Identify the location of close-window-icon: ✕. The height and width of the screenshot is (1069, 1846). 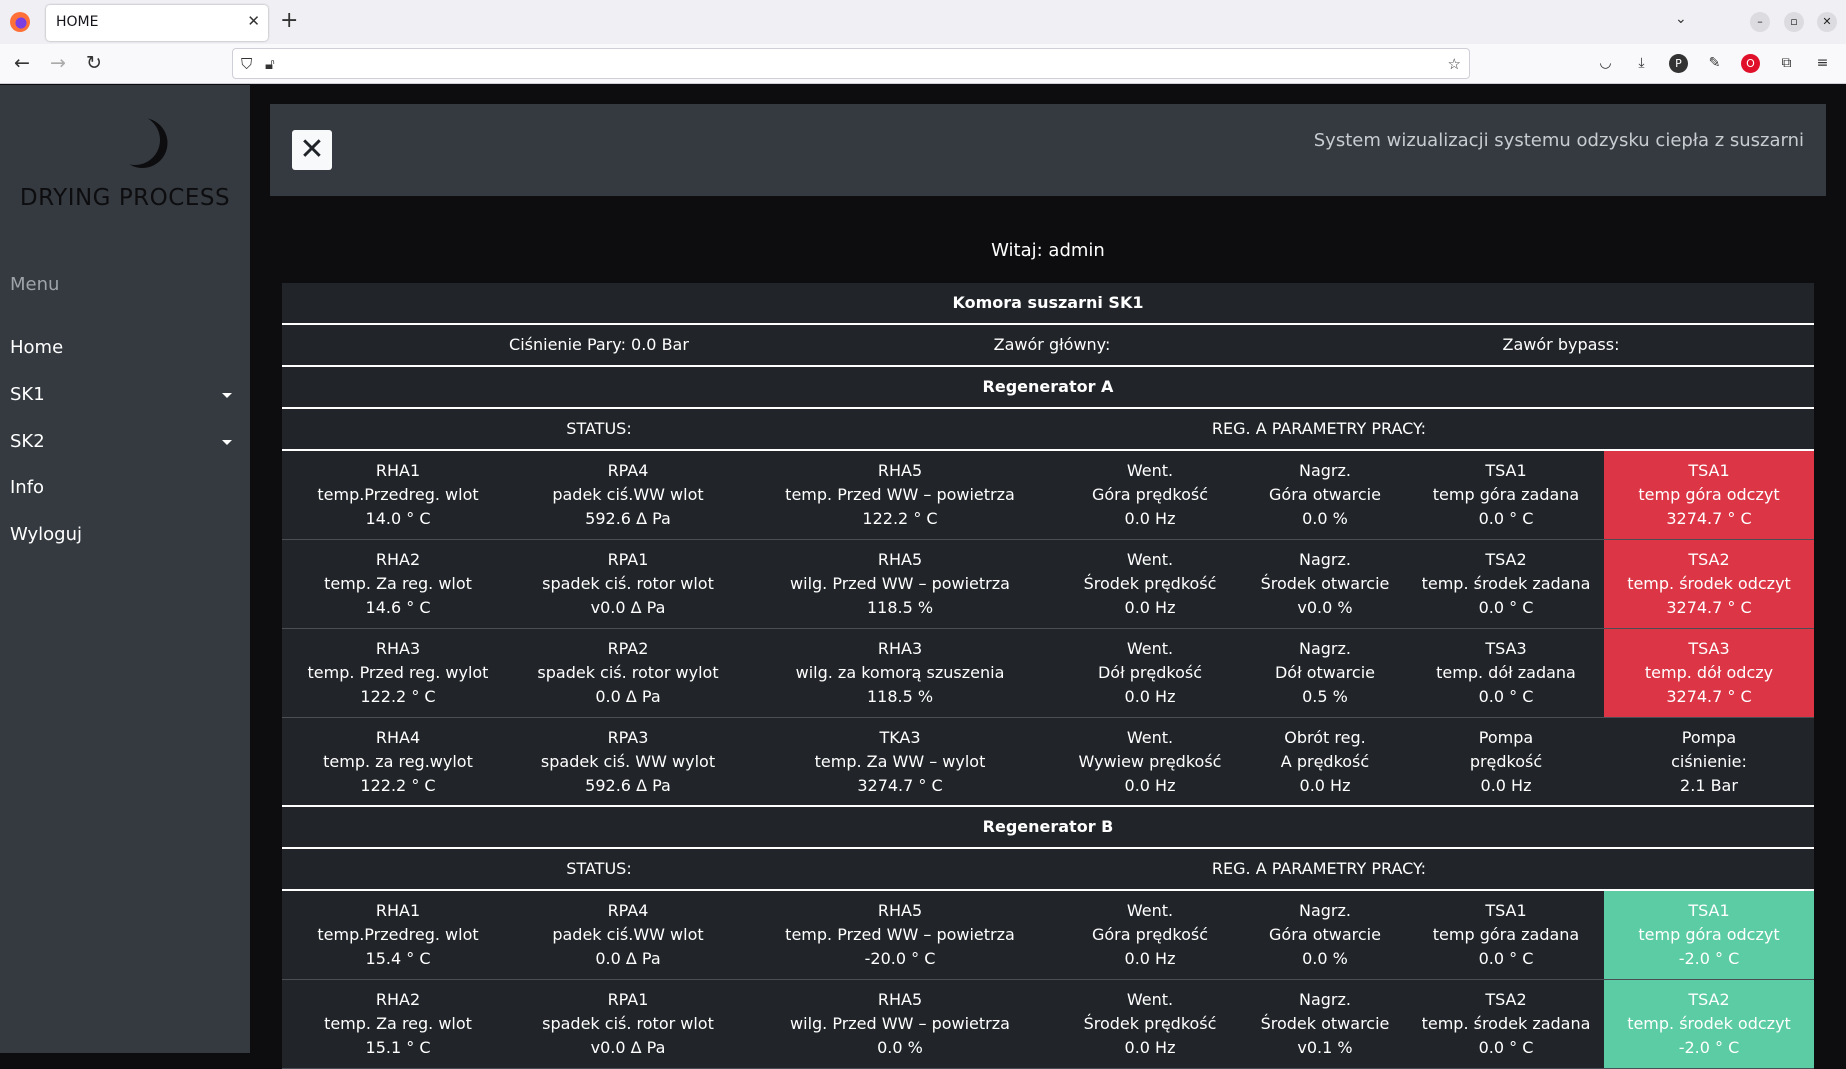
(1827, 22).